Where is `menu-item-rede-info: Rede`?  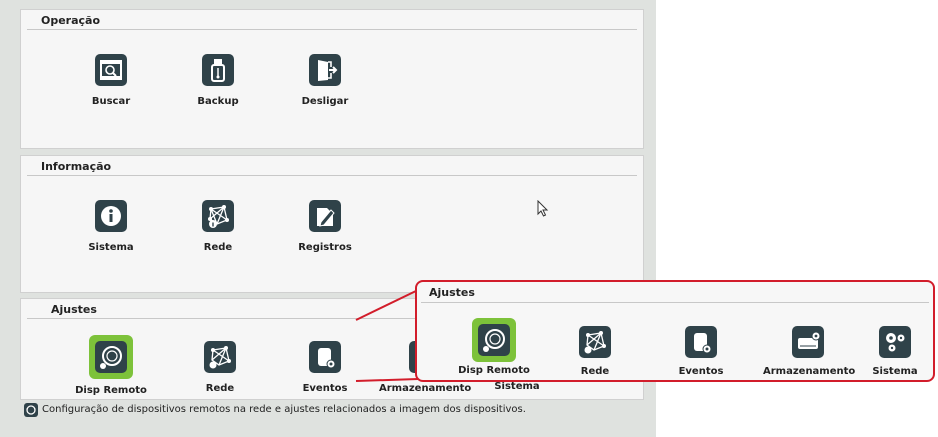 menu-item-rede-info: Rede is located at coordinates (218, 226).